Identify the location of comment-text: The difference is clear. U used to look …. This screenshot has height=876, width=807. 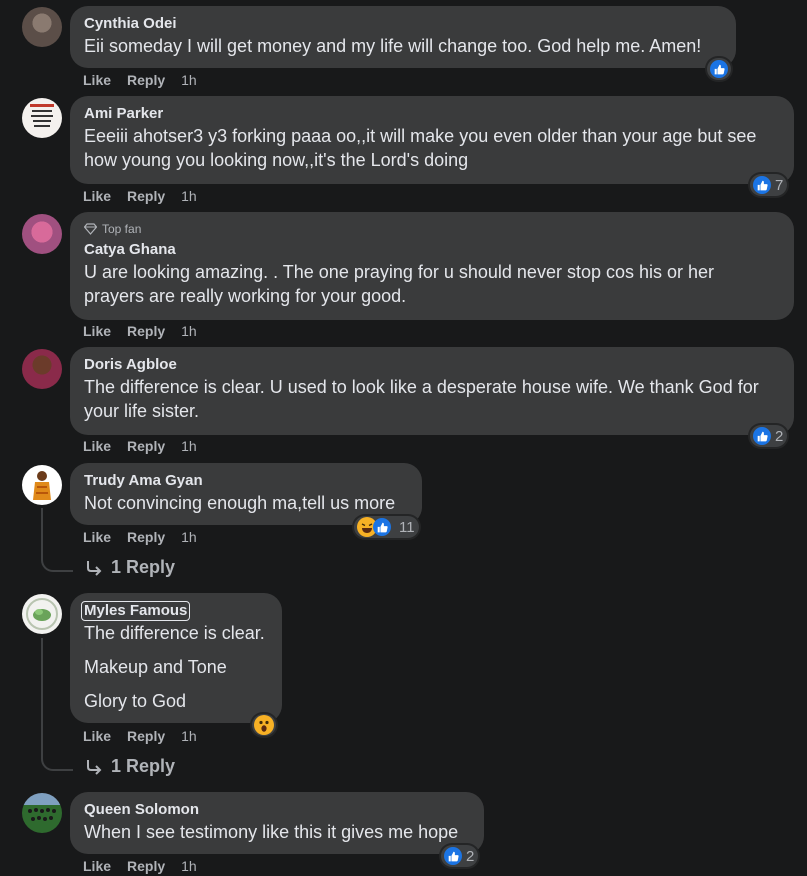
(421, 399).